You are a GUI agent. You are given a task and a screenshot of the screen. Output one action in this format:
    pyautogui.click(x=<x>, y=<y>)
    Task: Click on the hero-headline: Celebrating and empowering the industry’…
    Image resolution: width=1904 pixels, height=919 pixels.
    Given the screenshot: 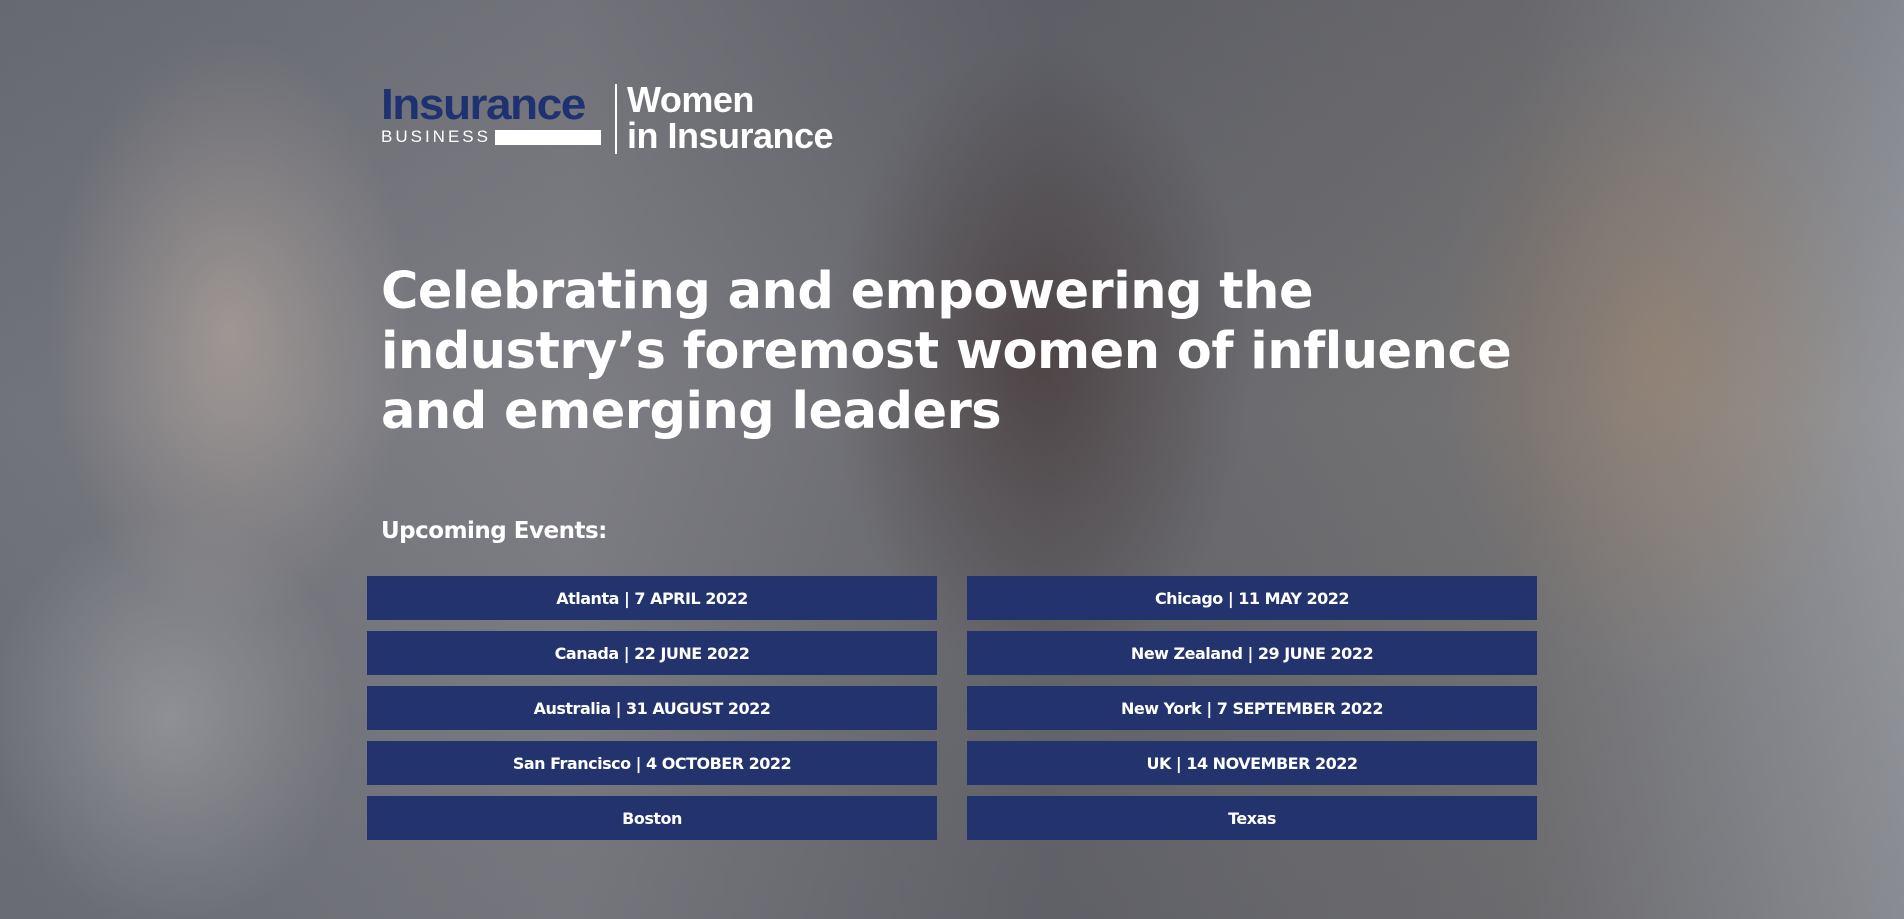 What is the action you would take?
    pyautogui.click(x=946, y=351)
    